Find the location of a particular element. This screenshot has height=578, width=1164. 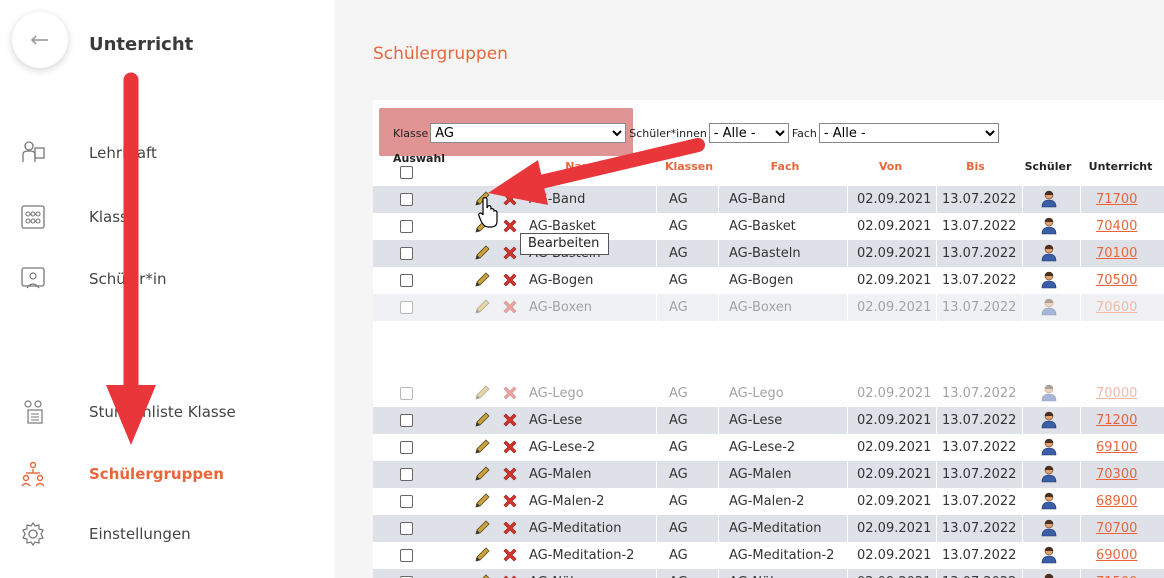

cell-unterricht-link: 71700 is located at coordinates (1116, 199).